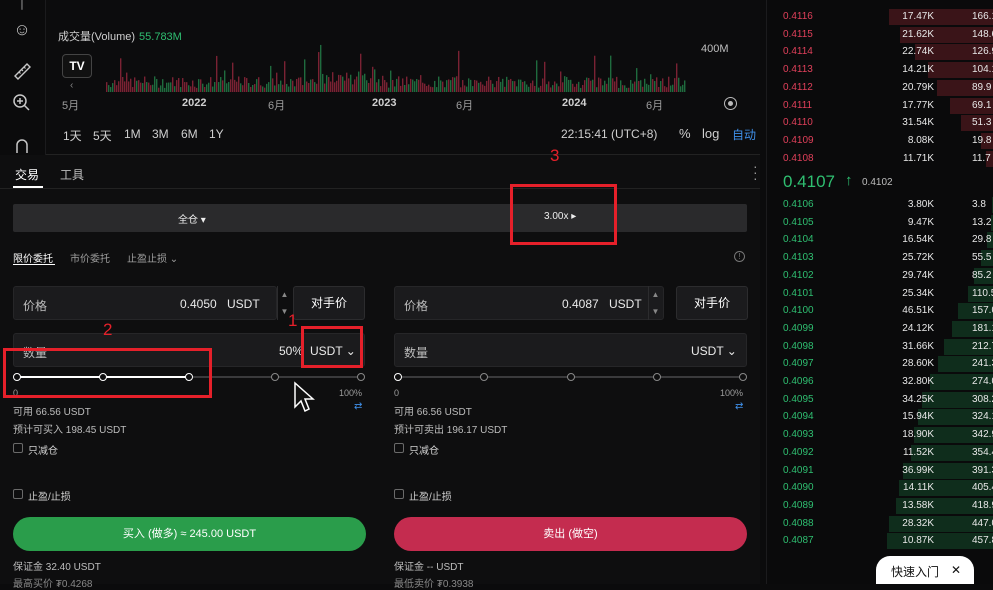  I want to click on bid-row: 0.4094 15.94K 324.1, so click(880, 417).